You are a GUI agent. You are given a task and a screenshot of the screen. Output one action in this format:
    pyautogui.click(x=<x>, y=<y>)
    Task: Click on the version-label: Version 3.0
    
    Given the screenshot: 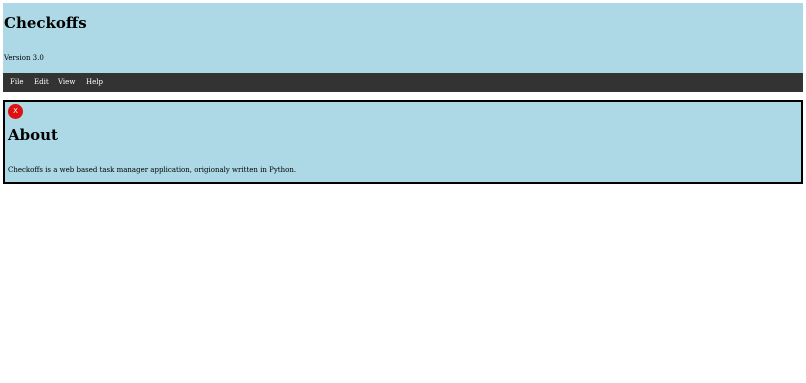 What is the action you would take?
    pyautogui.click(x=24, y=58)
    